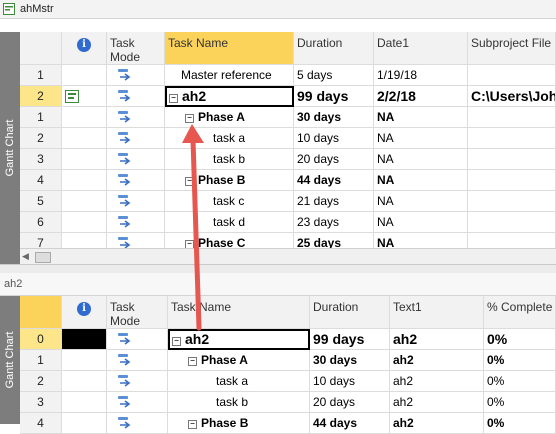 The width and height of the screenshot is (556, 434). Describe the element at coordinates (193, 227) in the screenshot. I see `annotation-arrow` at that location.